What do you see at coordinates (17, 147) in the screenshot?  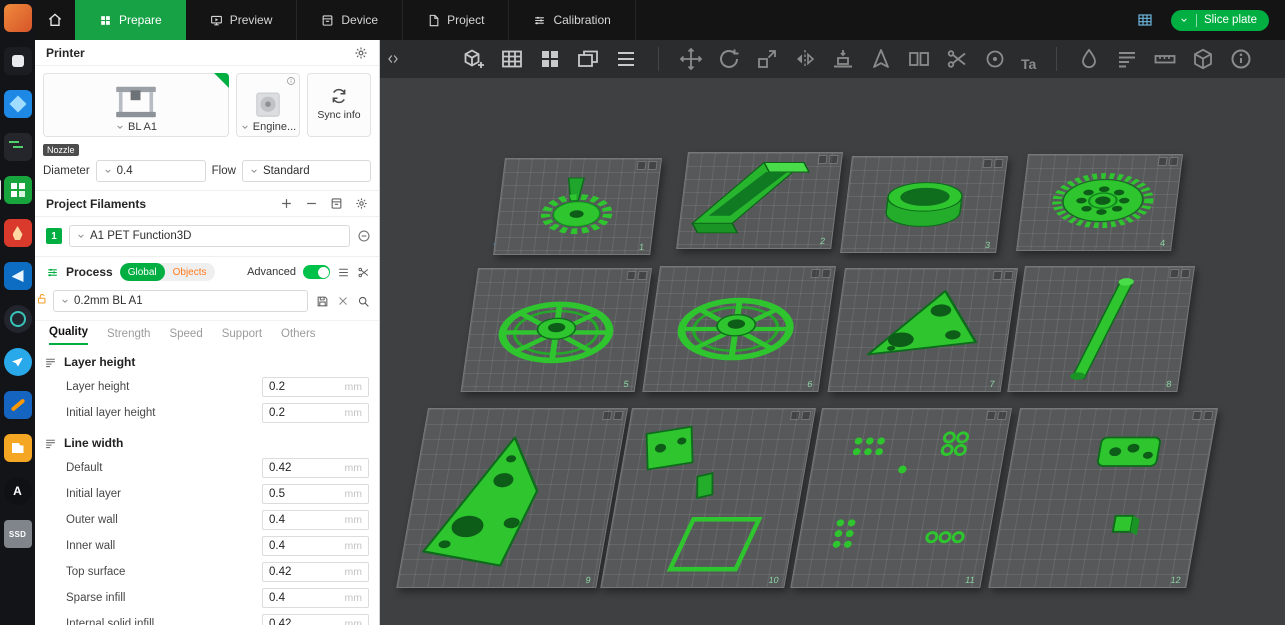 I see `taskbar-terminal-icon` at bounding box center [17, 147].